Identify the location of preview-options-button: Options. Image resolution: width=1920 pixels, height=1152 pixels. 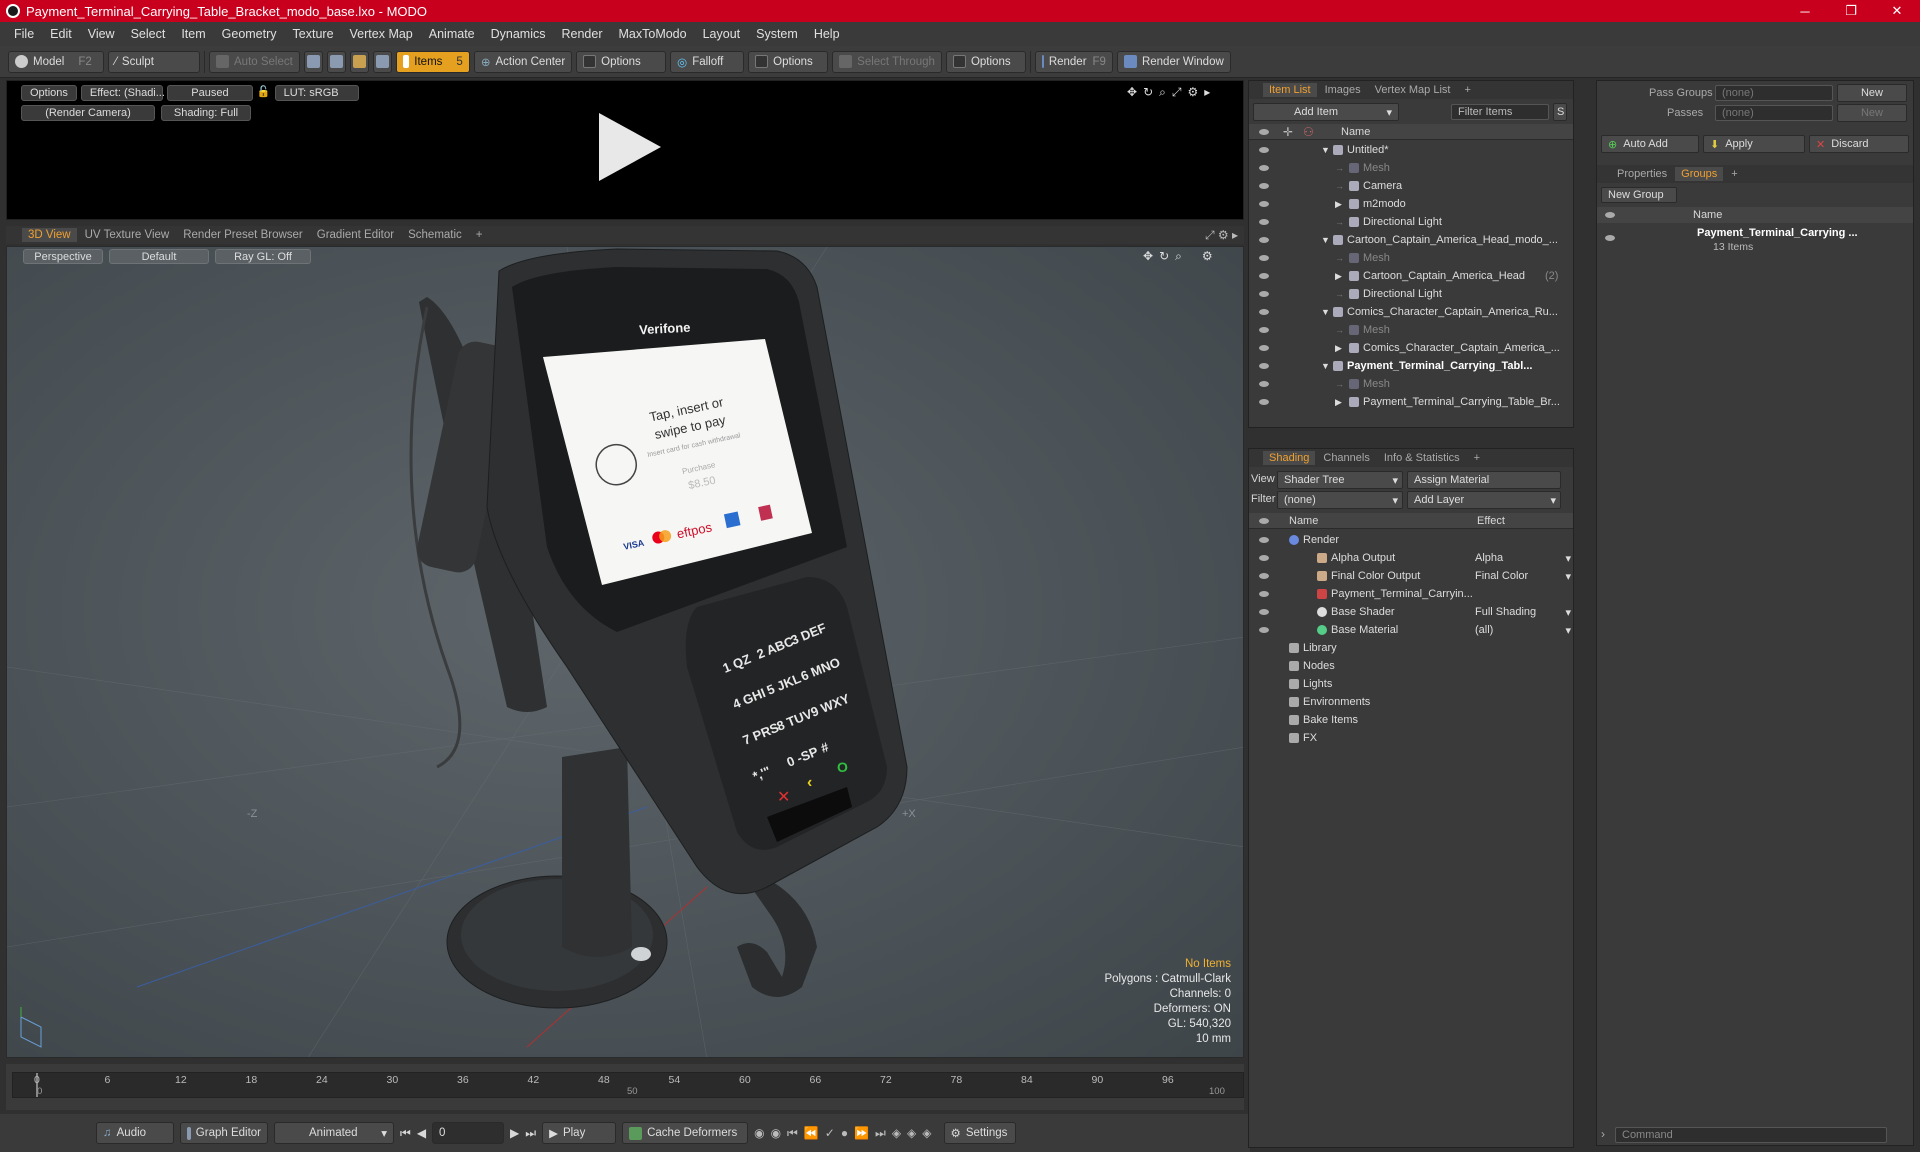
(49, 93).